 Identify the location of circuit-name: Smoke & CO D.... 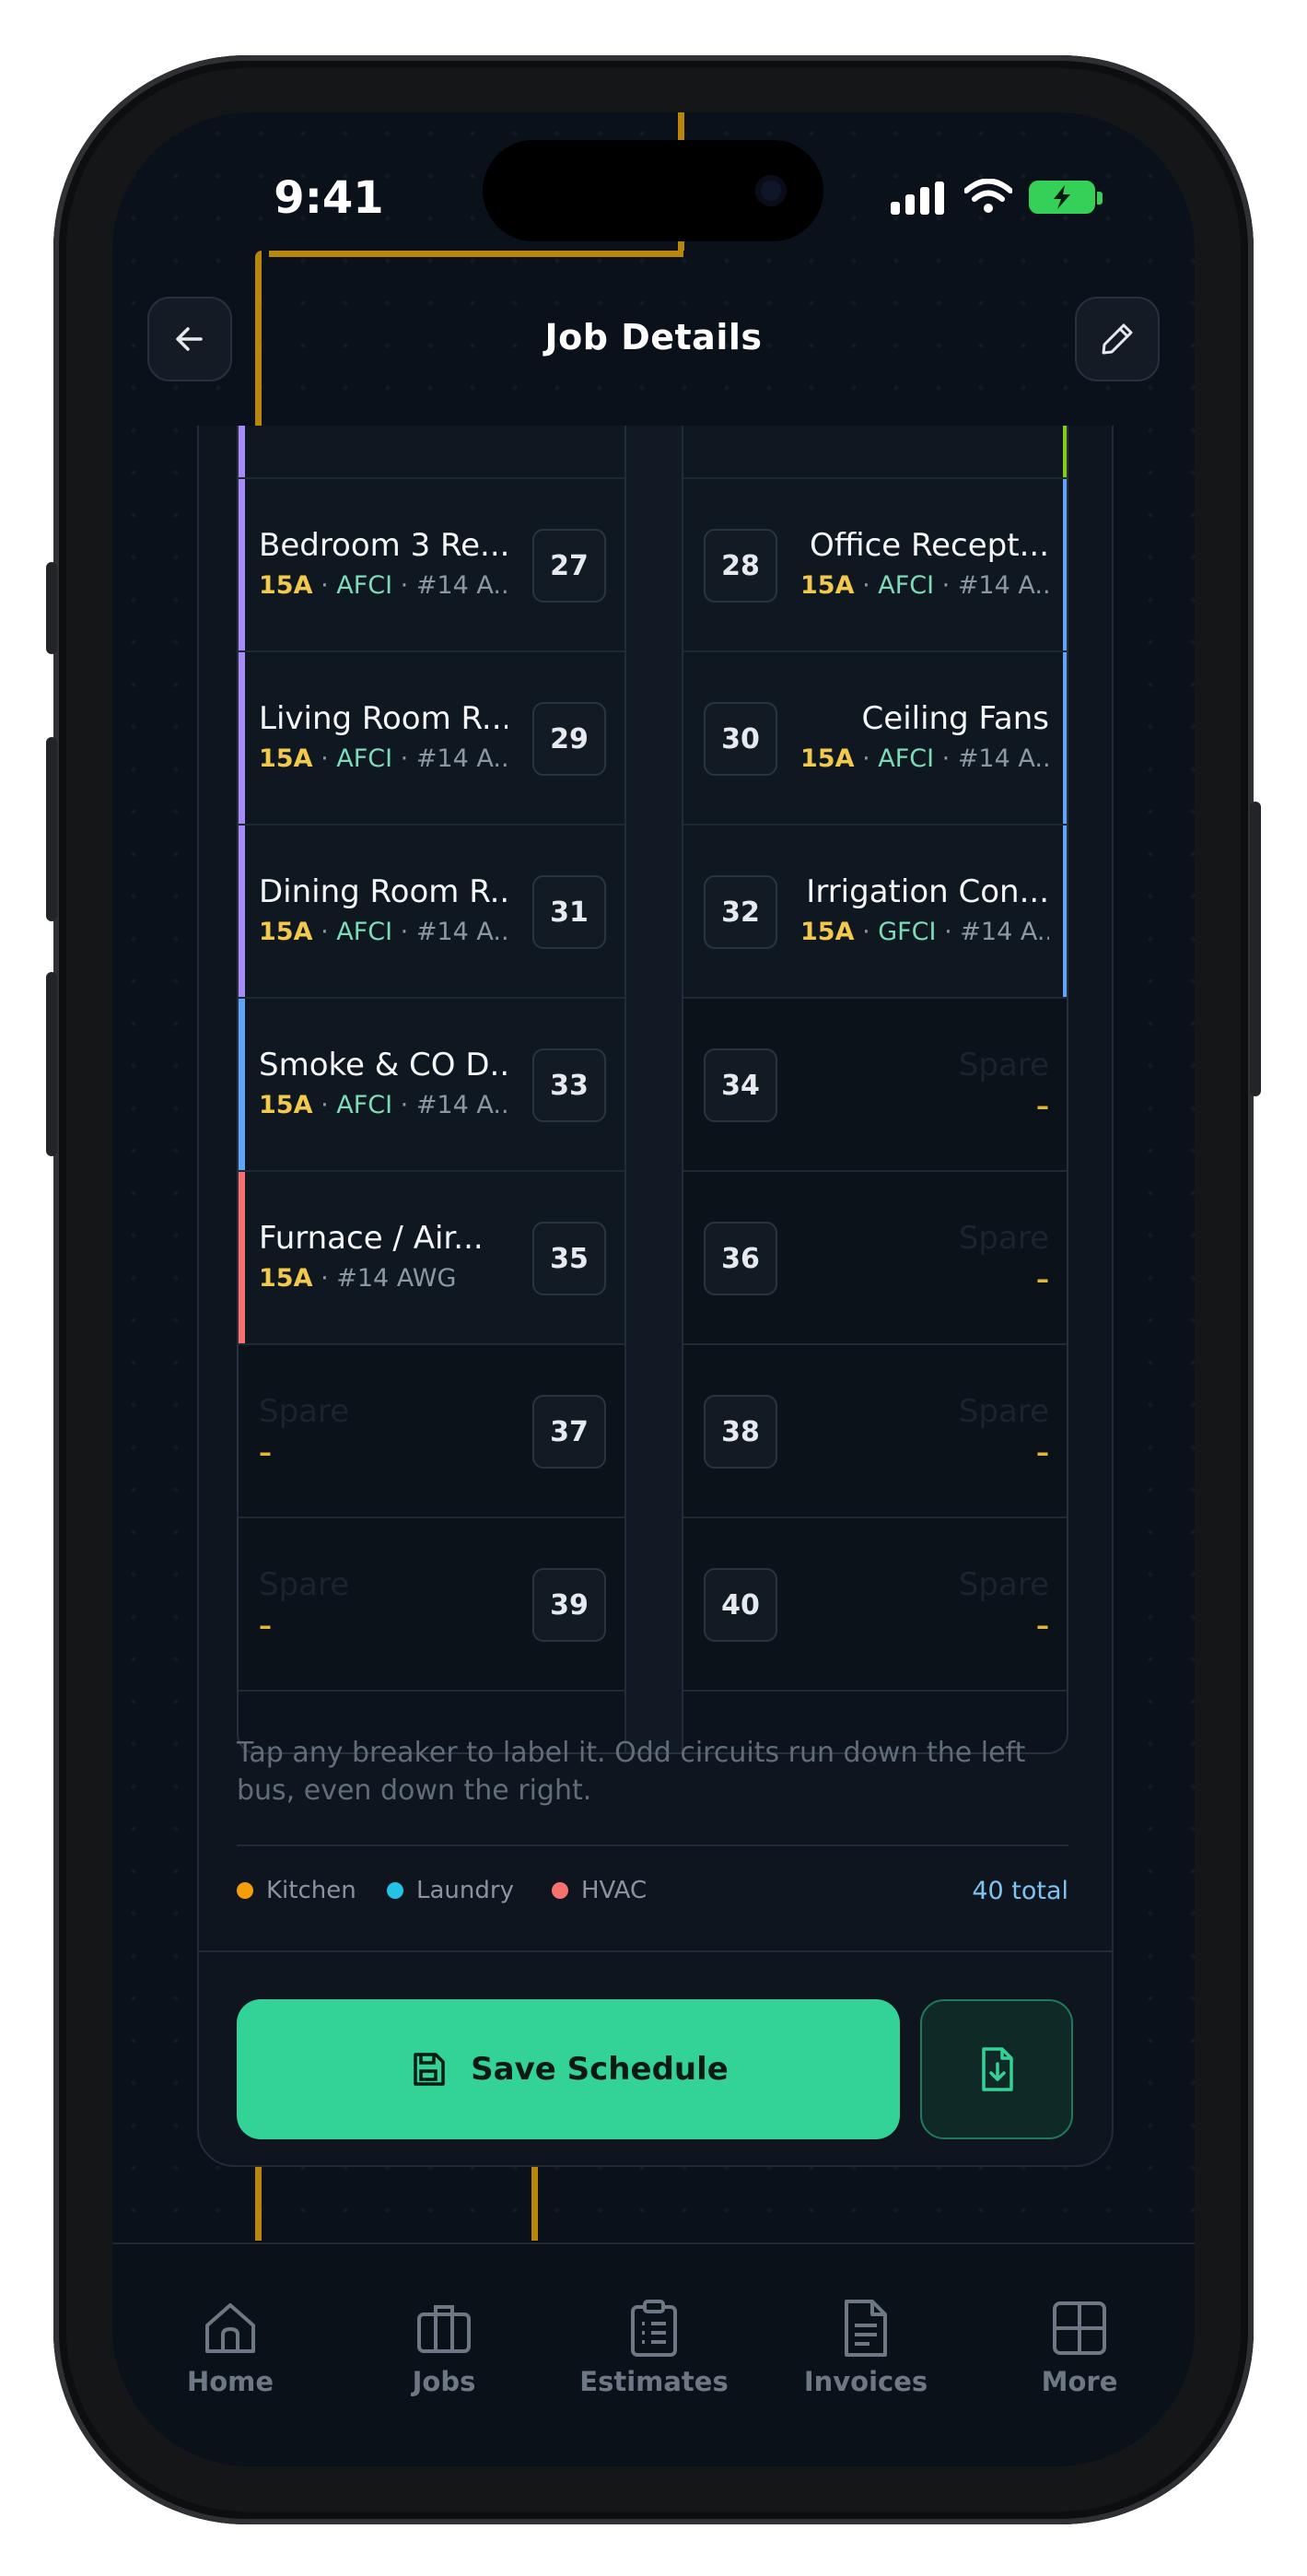
(384, 1065).